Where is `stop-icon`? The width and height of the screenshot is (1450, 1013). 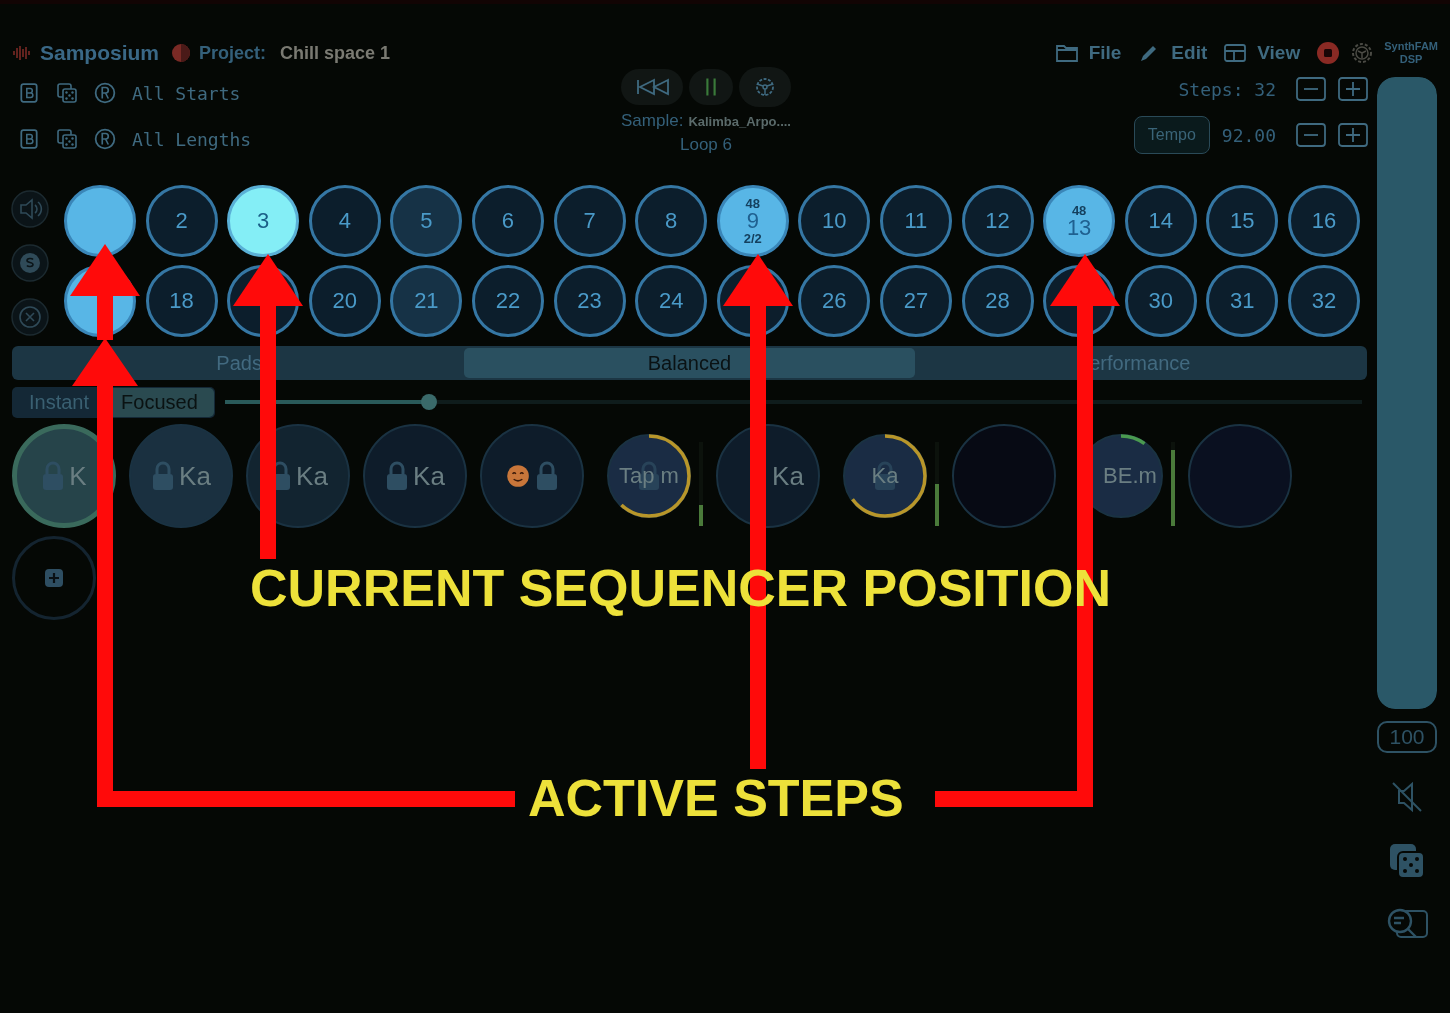
stop-icon is located at coordinates (1328, 53).